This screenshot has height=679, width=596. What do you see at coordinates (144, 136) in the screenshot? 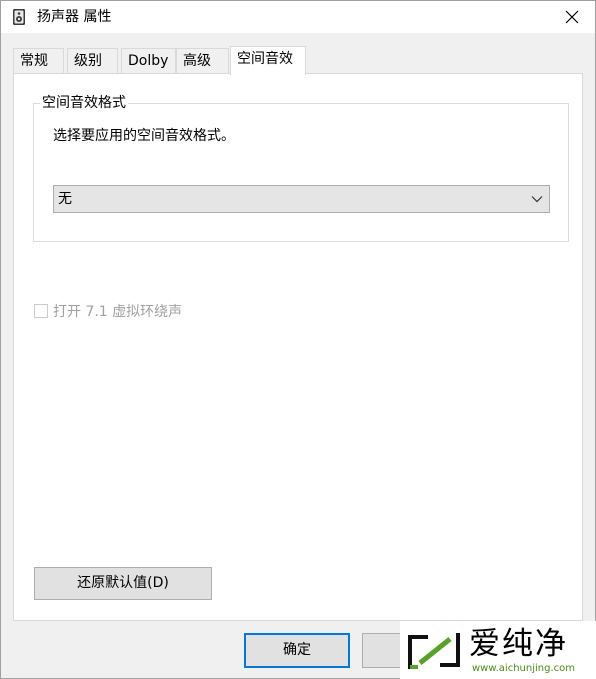
I see `group-description: 选择要应用的空间音效格式。` at bounding box center [144, 136].